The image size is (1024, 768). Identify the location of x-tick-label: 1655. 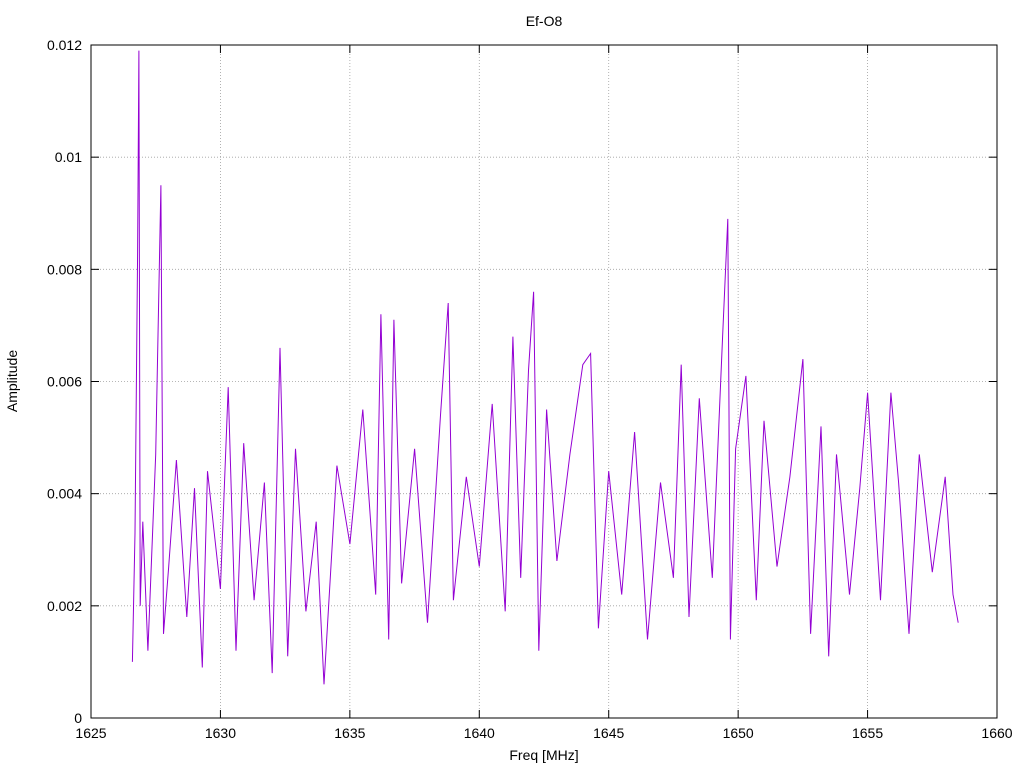
(867, 733).